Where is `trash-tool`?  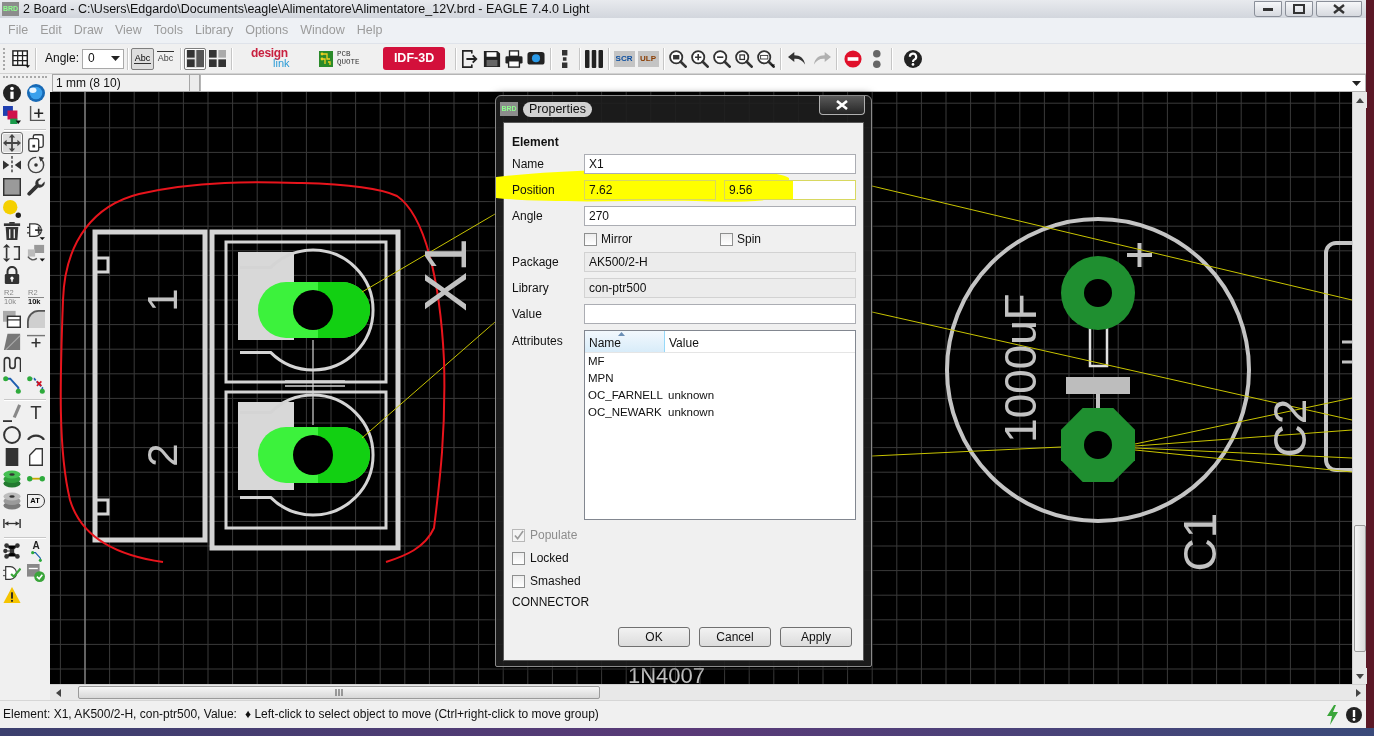 trash-tool is located at coordinates (12, 231).